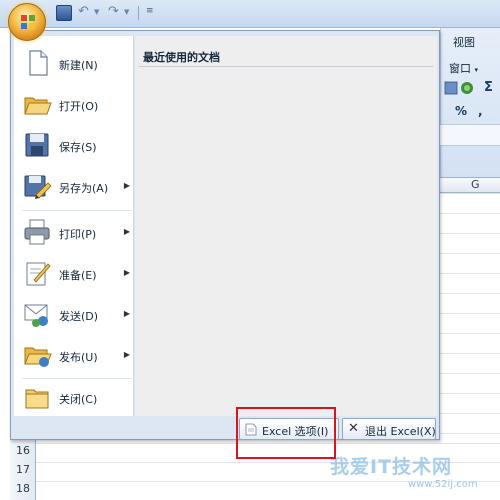  What do you see at coordinates (84, 188) in the screenshot?
I see `menu-item-save-as-label: 另存为(A)` at bounding box center [84, 188].